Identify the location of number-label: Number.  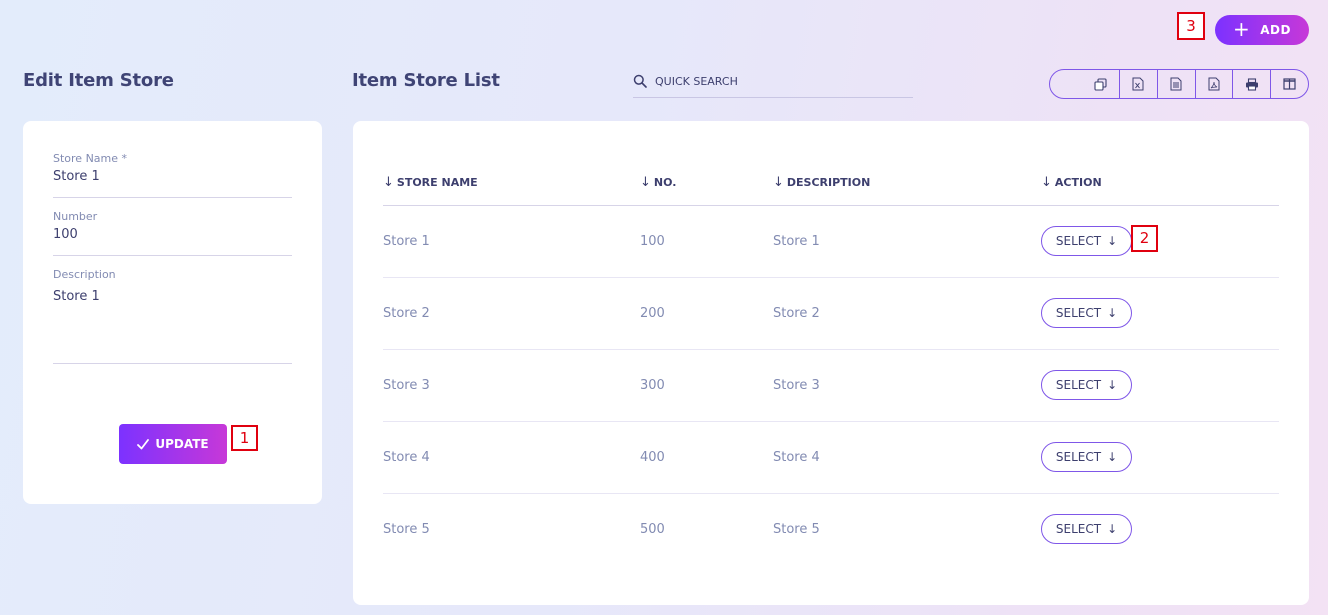
(75, 216).